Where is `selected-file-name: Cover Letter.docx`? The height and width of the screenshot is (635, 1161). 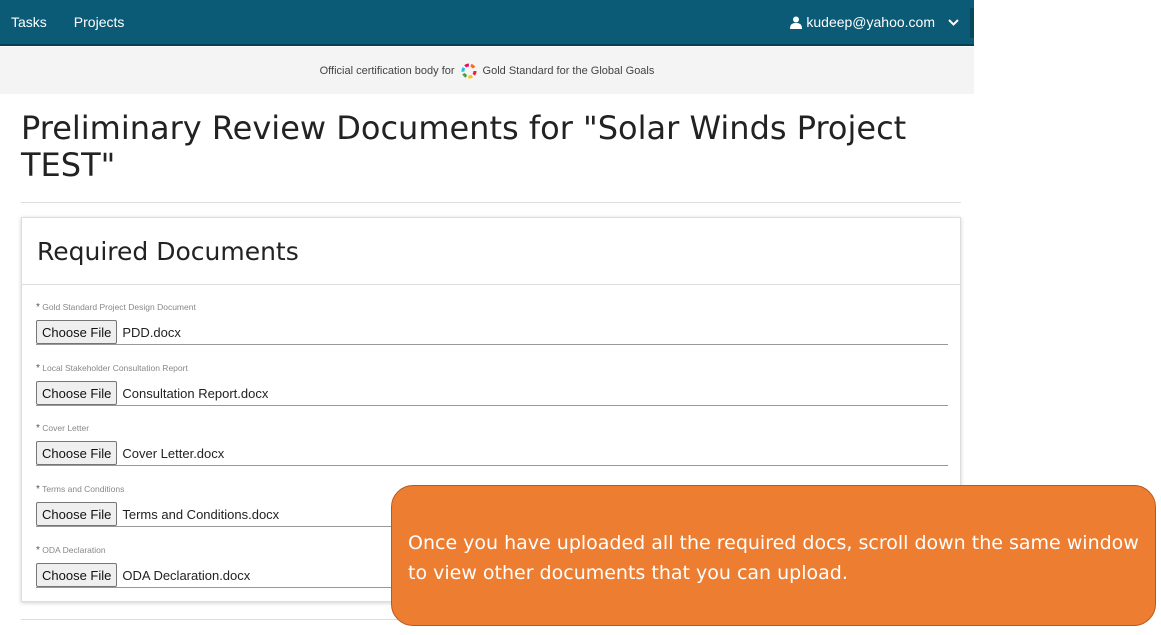
selected-file-name: Cover Letter.docx is located at coordinates (173, 453).